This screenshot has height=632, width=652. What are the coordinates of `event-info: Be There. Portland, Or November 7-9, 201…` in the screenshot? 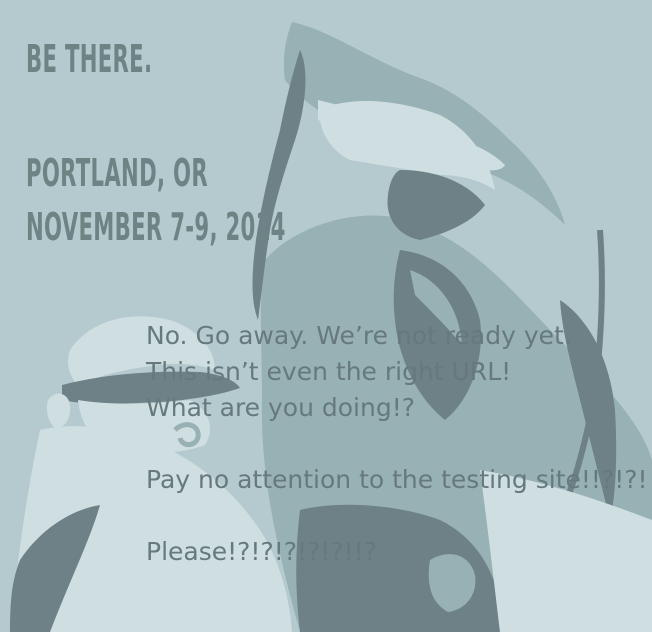 It's located at (156, 143).